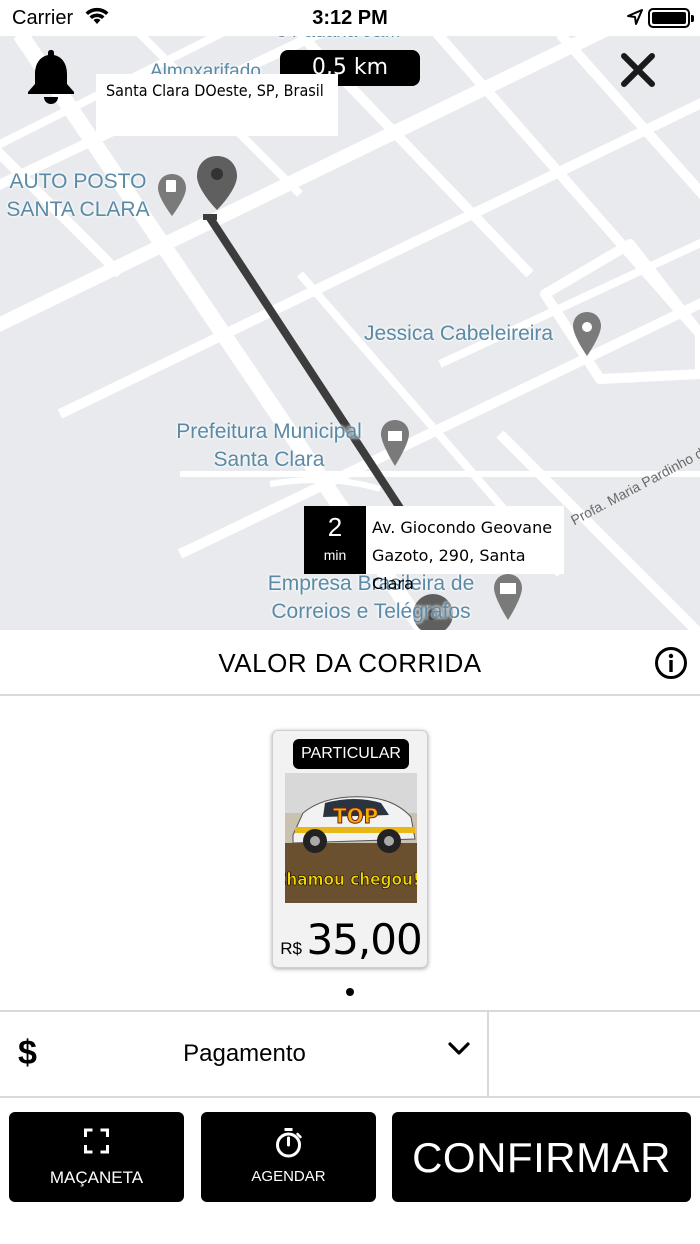 The image size is (700, 1244). I want to click on payment-row: $ Pagamento, so click(350, 1054).